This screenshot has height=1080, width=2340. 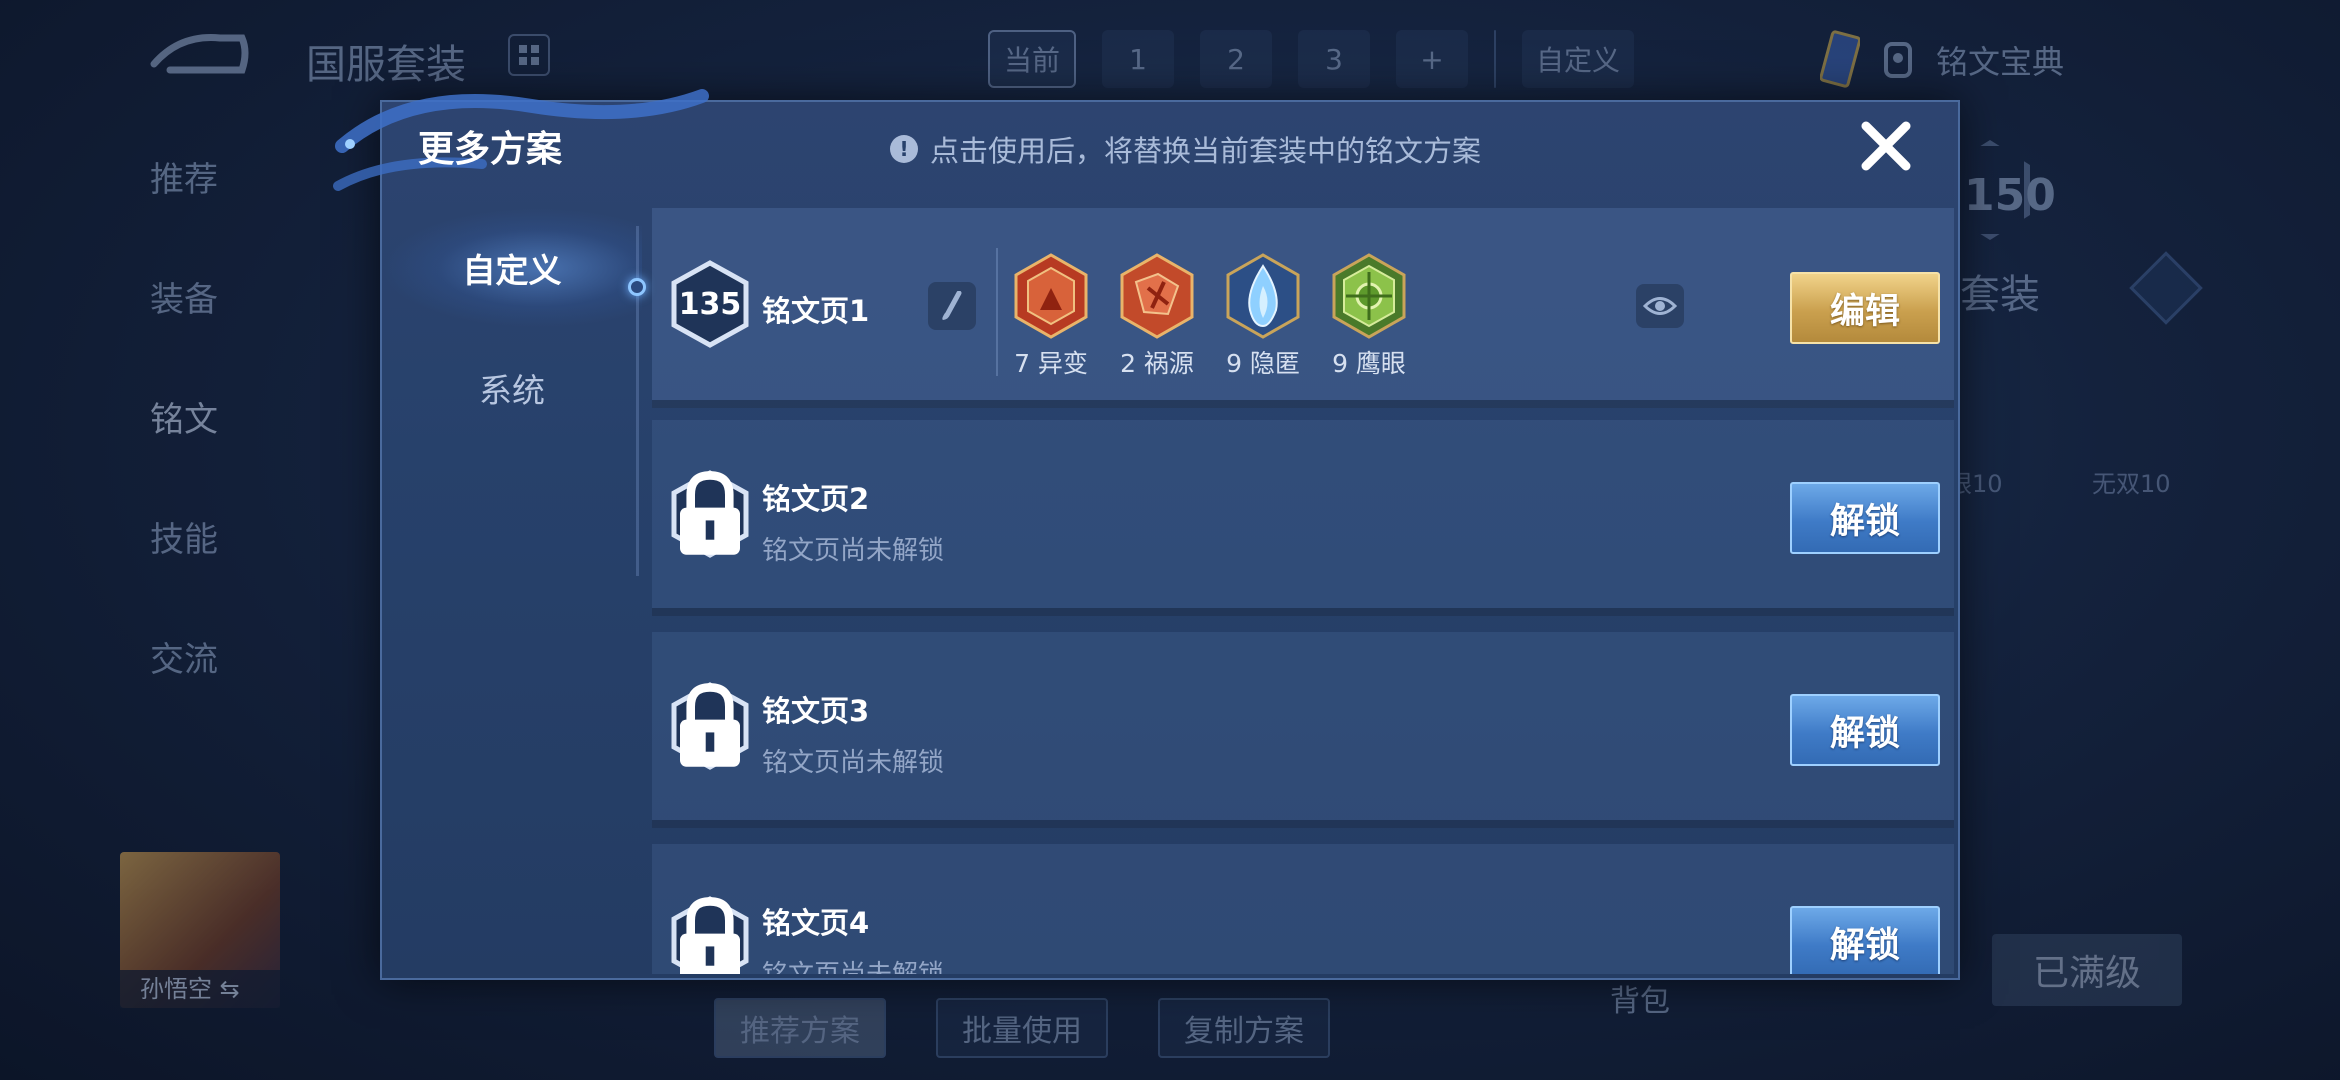 What do you see at coordinates (386, 65) in the screenshot?
I see `suit-title: 国服套装` at bounding box center [386, 65].